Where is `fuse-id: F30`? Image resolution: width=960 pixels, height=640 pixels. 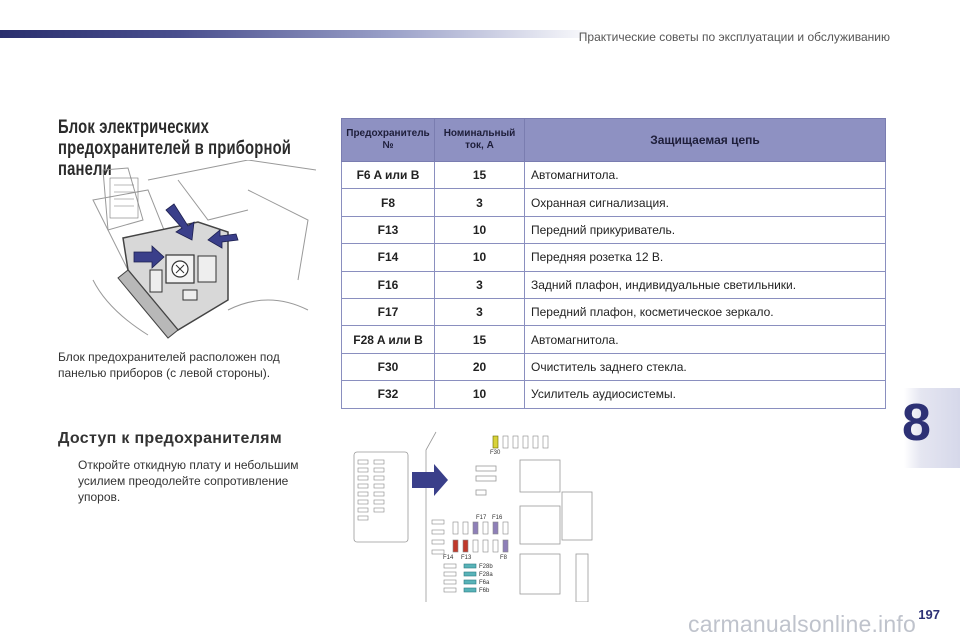 fuse-id: F30 is located at coordinates (388, 367).